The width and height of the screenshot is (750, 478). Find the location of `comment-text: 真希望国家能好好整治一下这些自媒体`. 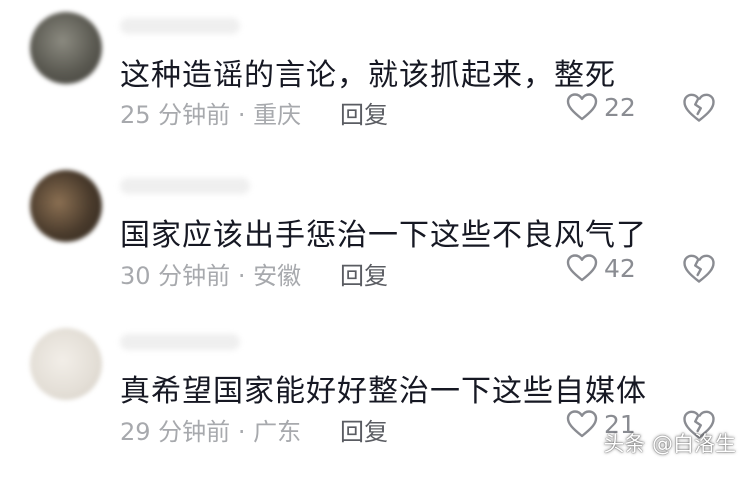

comment-text: 真希望国家能好好整治一下这些自媒体 is located at coordinates (383, 391).